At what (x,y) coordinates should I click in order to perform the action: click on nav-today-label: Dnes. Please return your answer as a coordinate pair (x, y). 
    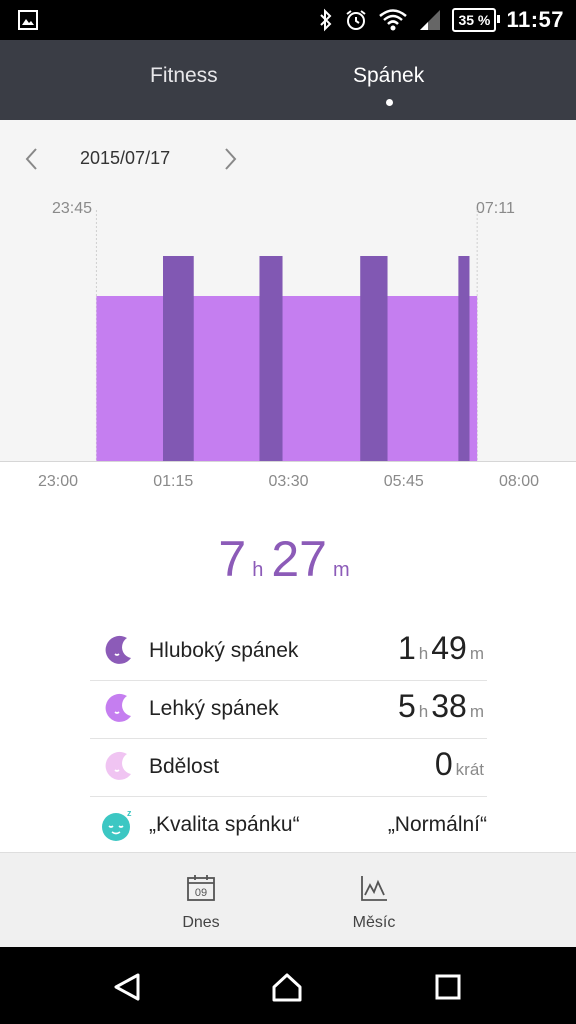
    Looking at the image, I should click on (201, 922).